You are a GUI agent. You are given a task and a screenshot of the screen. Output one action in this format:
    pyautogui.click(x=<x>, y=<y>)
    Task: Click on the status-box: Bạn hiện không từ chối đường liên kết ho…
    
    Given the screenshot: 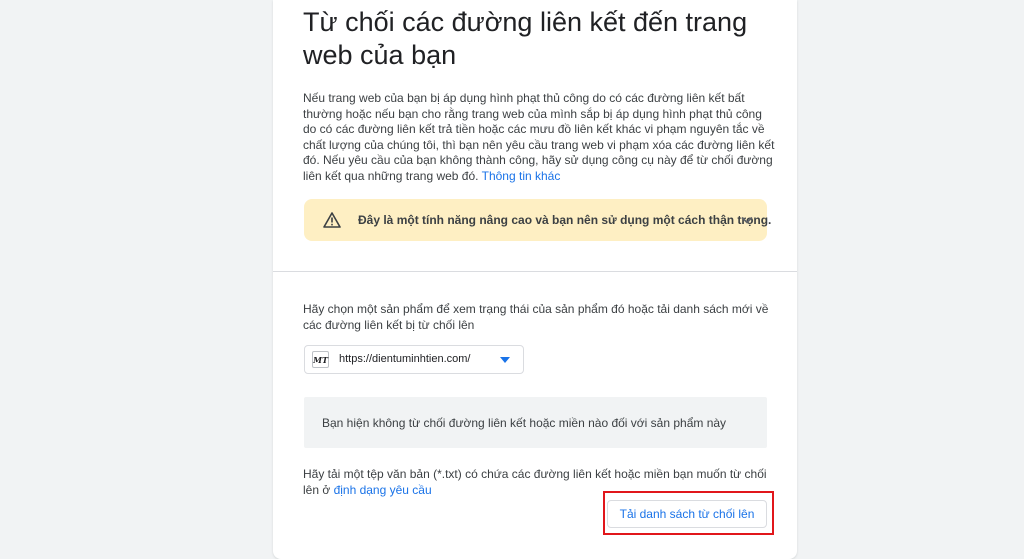 What is the action you would take?
    pyautogui.click(x=535, y=422)
    